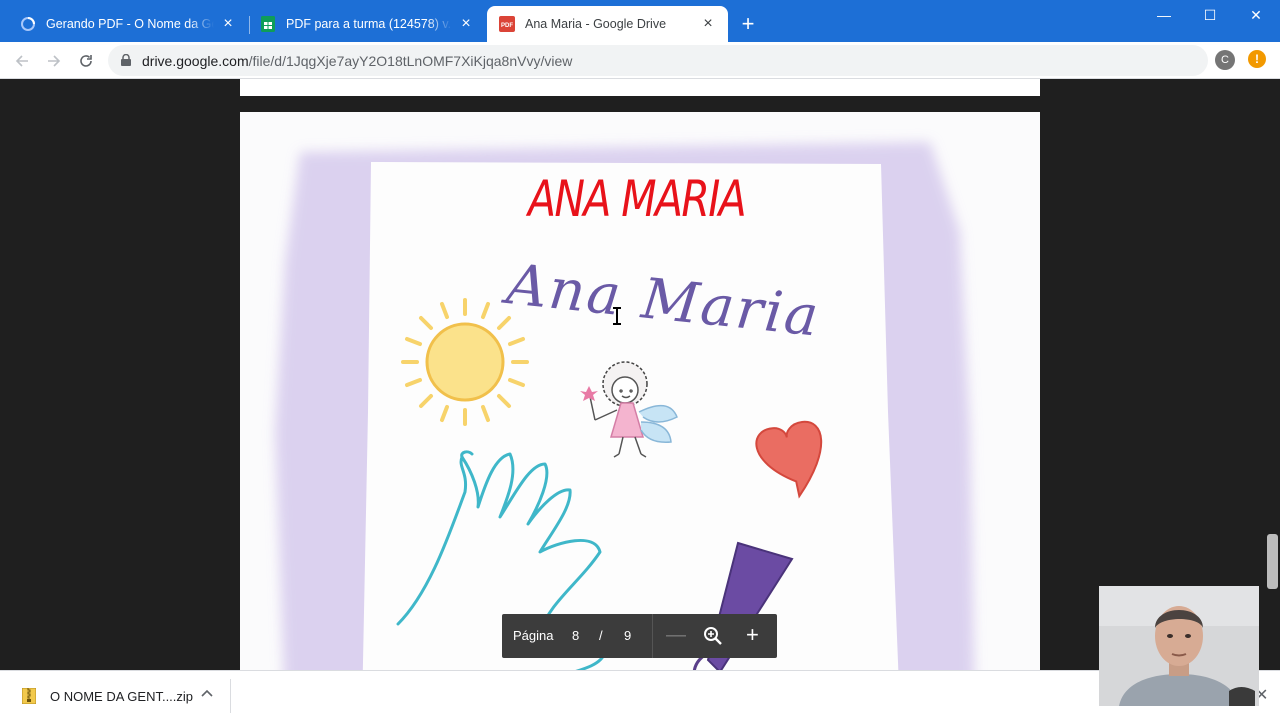 The width and height of the screenshot is (1280, 720). What do you see at coordinates (22, 61) in the screenshot?
I see `back-icon` at bounding box center [22, 61].